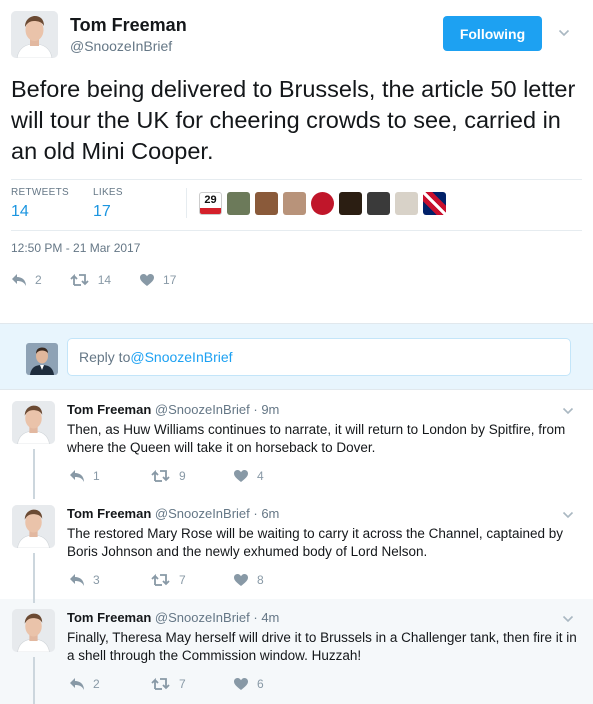 The width and height of the screenshot is (593, 704). I want to click on retweet-action: 9, so click(192, 476).